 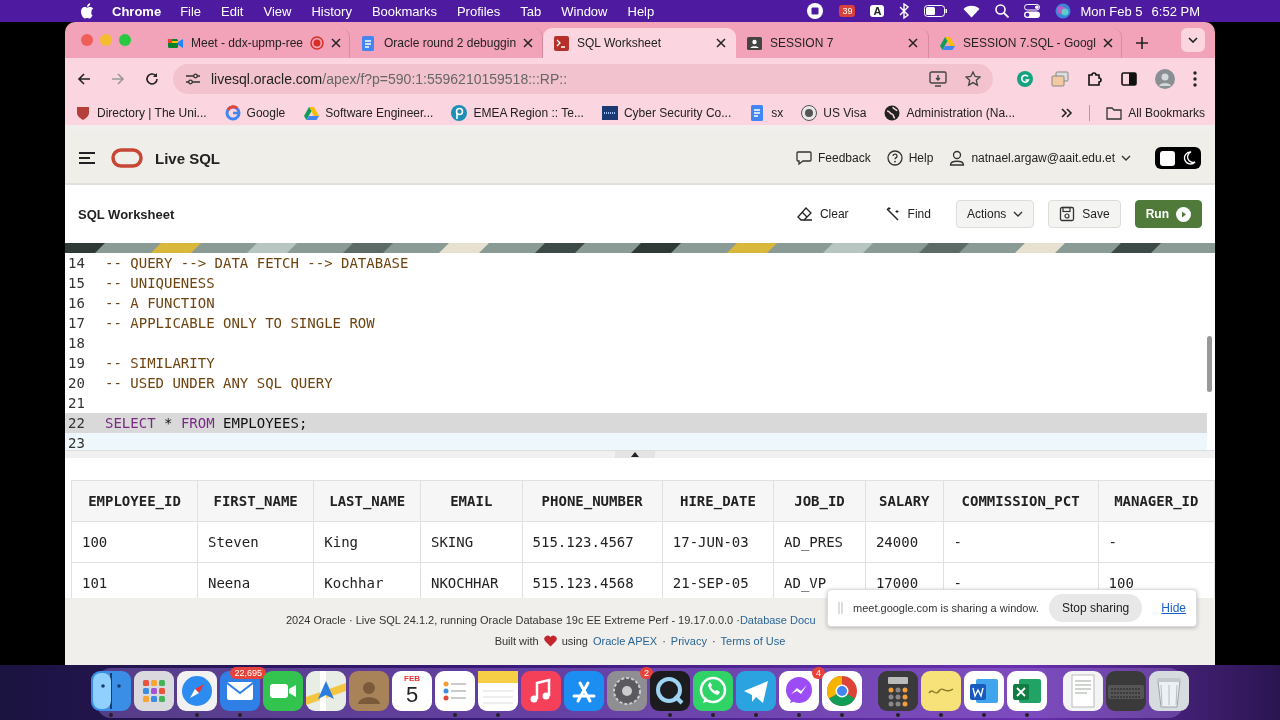 I want to click on menu-bar-time: 6:52 PM, so click(x=1175, y=11).